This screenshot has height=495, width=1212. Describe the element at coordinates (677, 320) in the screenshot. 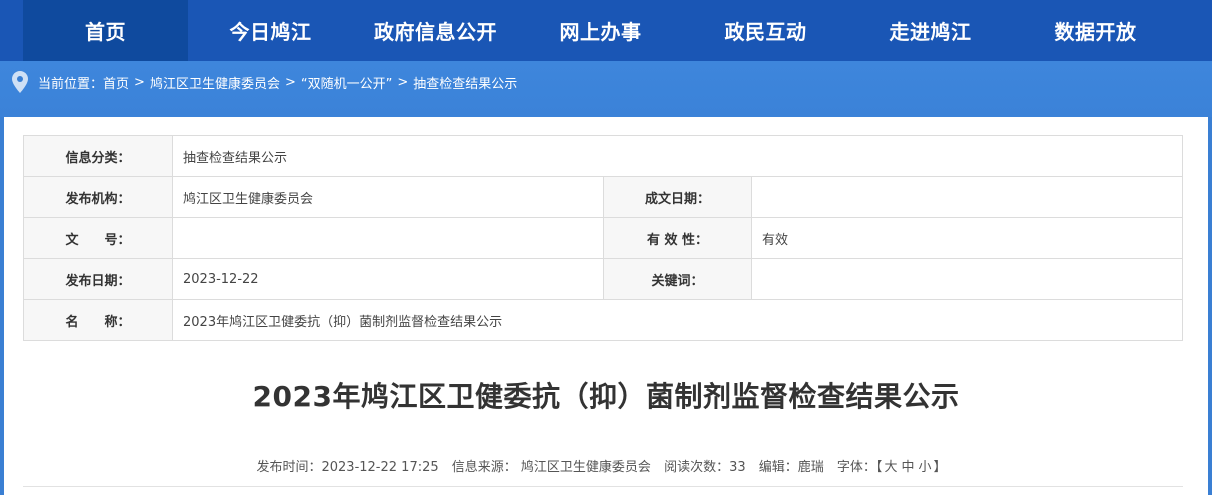

I see `name-value: 2023年鸠江区卫健委抗（抑）菌制剂监督检查结果公示` at that location.